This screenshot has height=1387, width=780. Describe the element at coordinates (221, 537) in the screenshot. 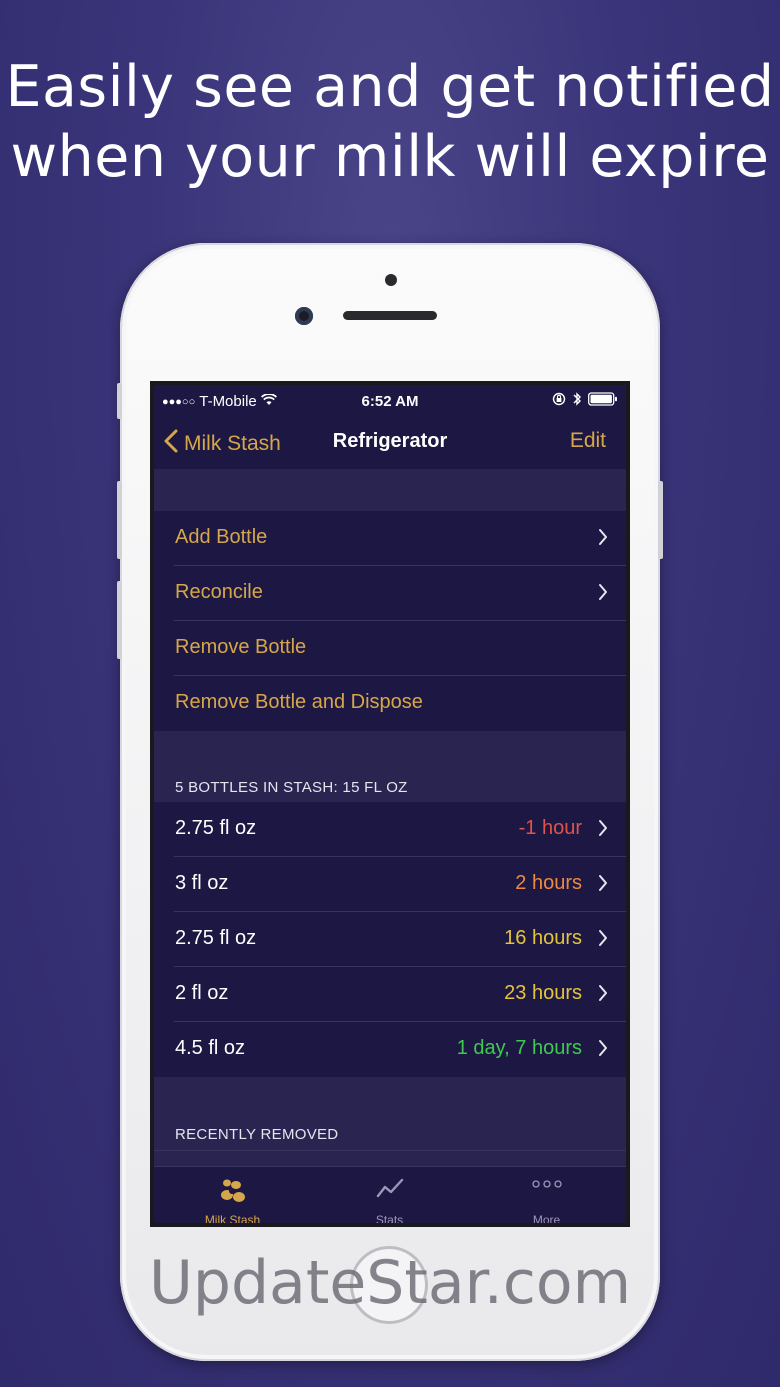

I see `add-bottle-label: Add Bottle` at that location.